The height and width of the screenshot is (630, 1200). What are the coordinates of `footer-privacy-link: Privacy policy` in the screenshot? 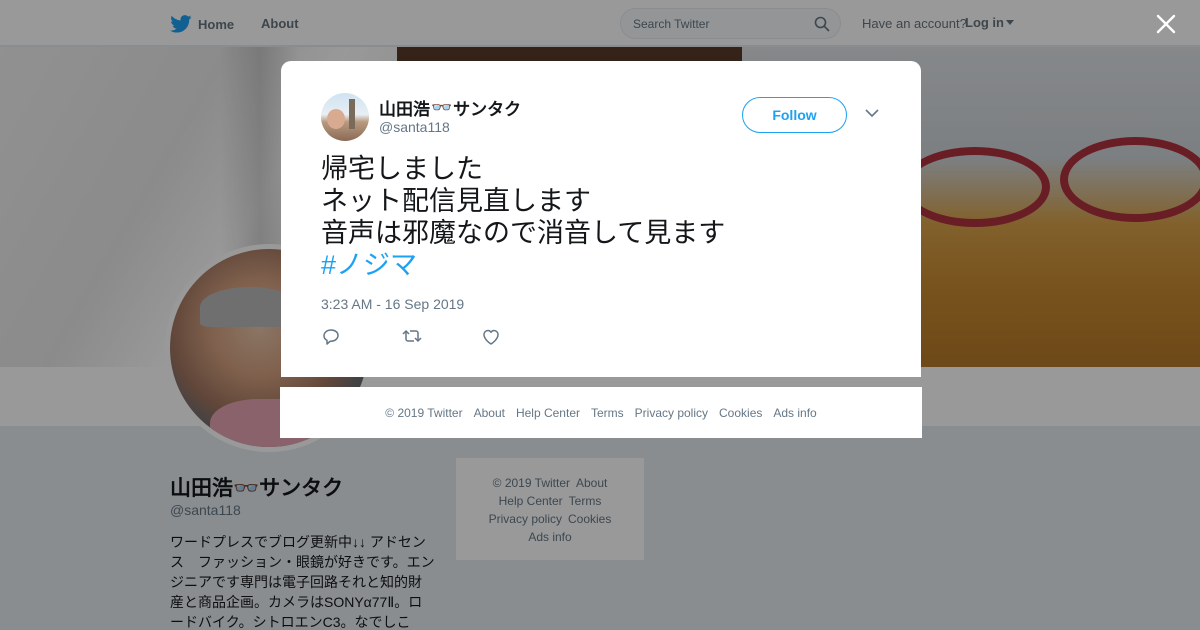 It's located at (671, 413).